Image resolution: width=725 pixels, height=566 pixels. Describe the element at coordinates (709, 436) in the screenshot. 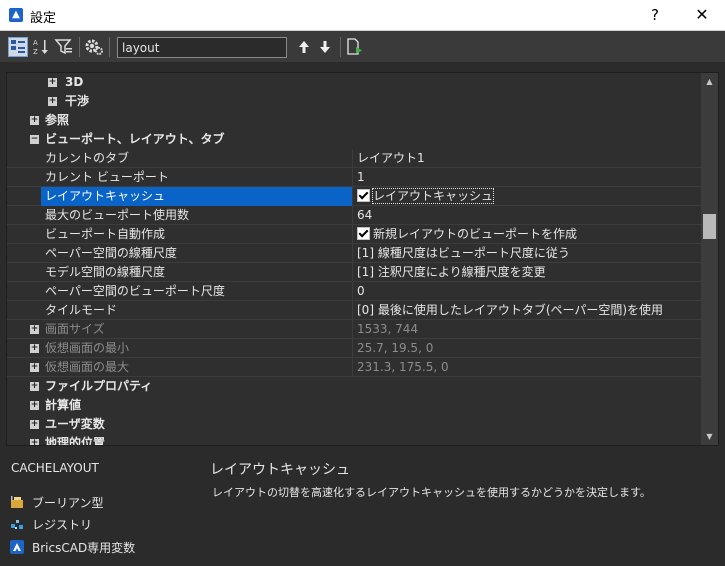

I see `scroll-down-arrow-icon: ▼` at that location.